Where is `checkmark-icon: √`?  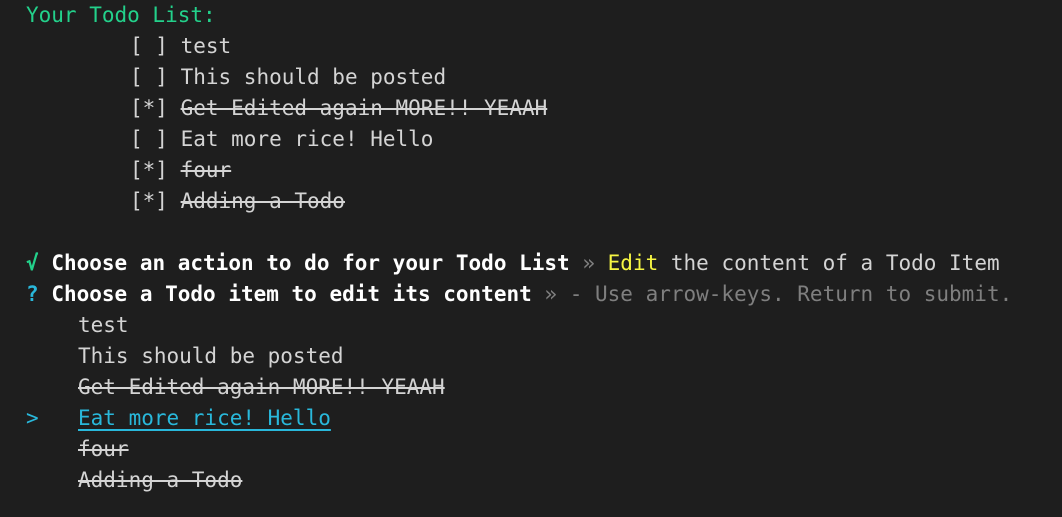
checkmark-icon: √ is located at coordinates (32, 263).